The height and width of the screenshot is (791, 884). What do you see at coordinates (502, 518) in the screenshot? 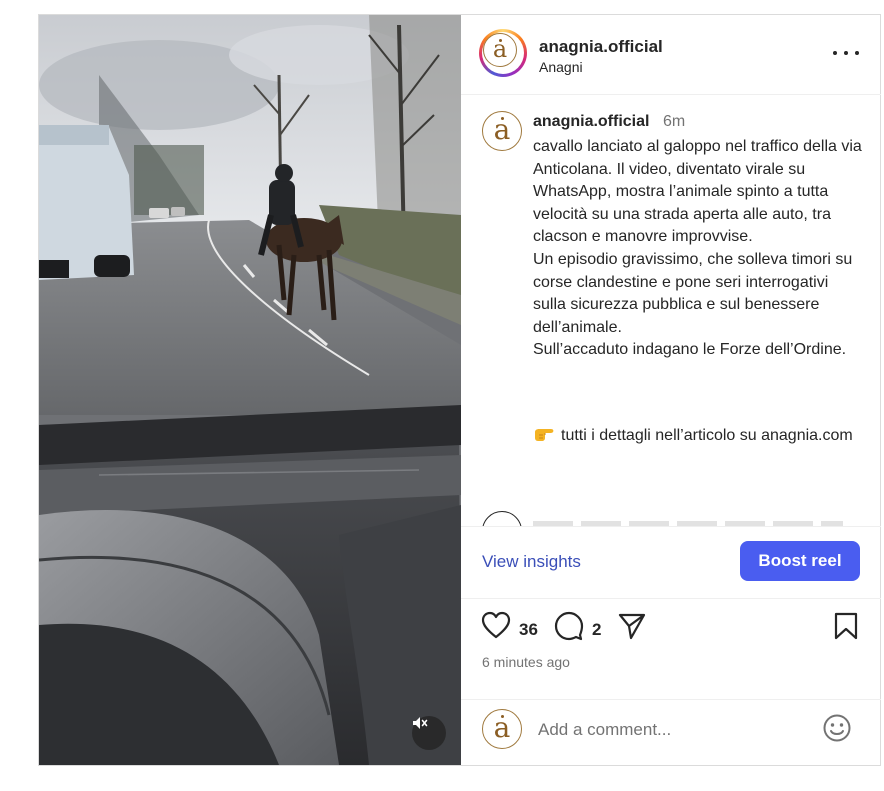
I see `next-comment-avatar` at bounding box center [502, 518].